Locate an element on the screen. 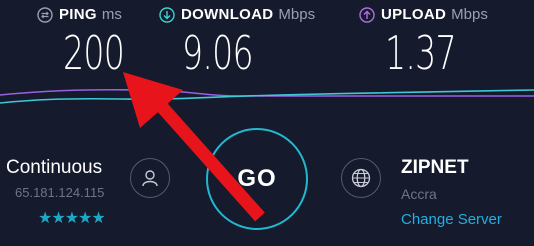 The height and width of the screenshot is (246, 534). speed-graph is located at coordinates (267, 96).